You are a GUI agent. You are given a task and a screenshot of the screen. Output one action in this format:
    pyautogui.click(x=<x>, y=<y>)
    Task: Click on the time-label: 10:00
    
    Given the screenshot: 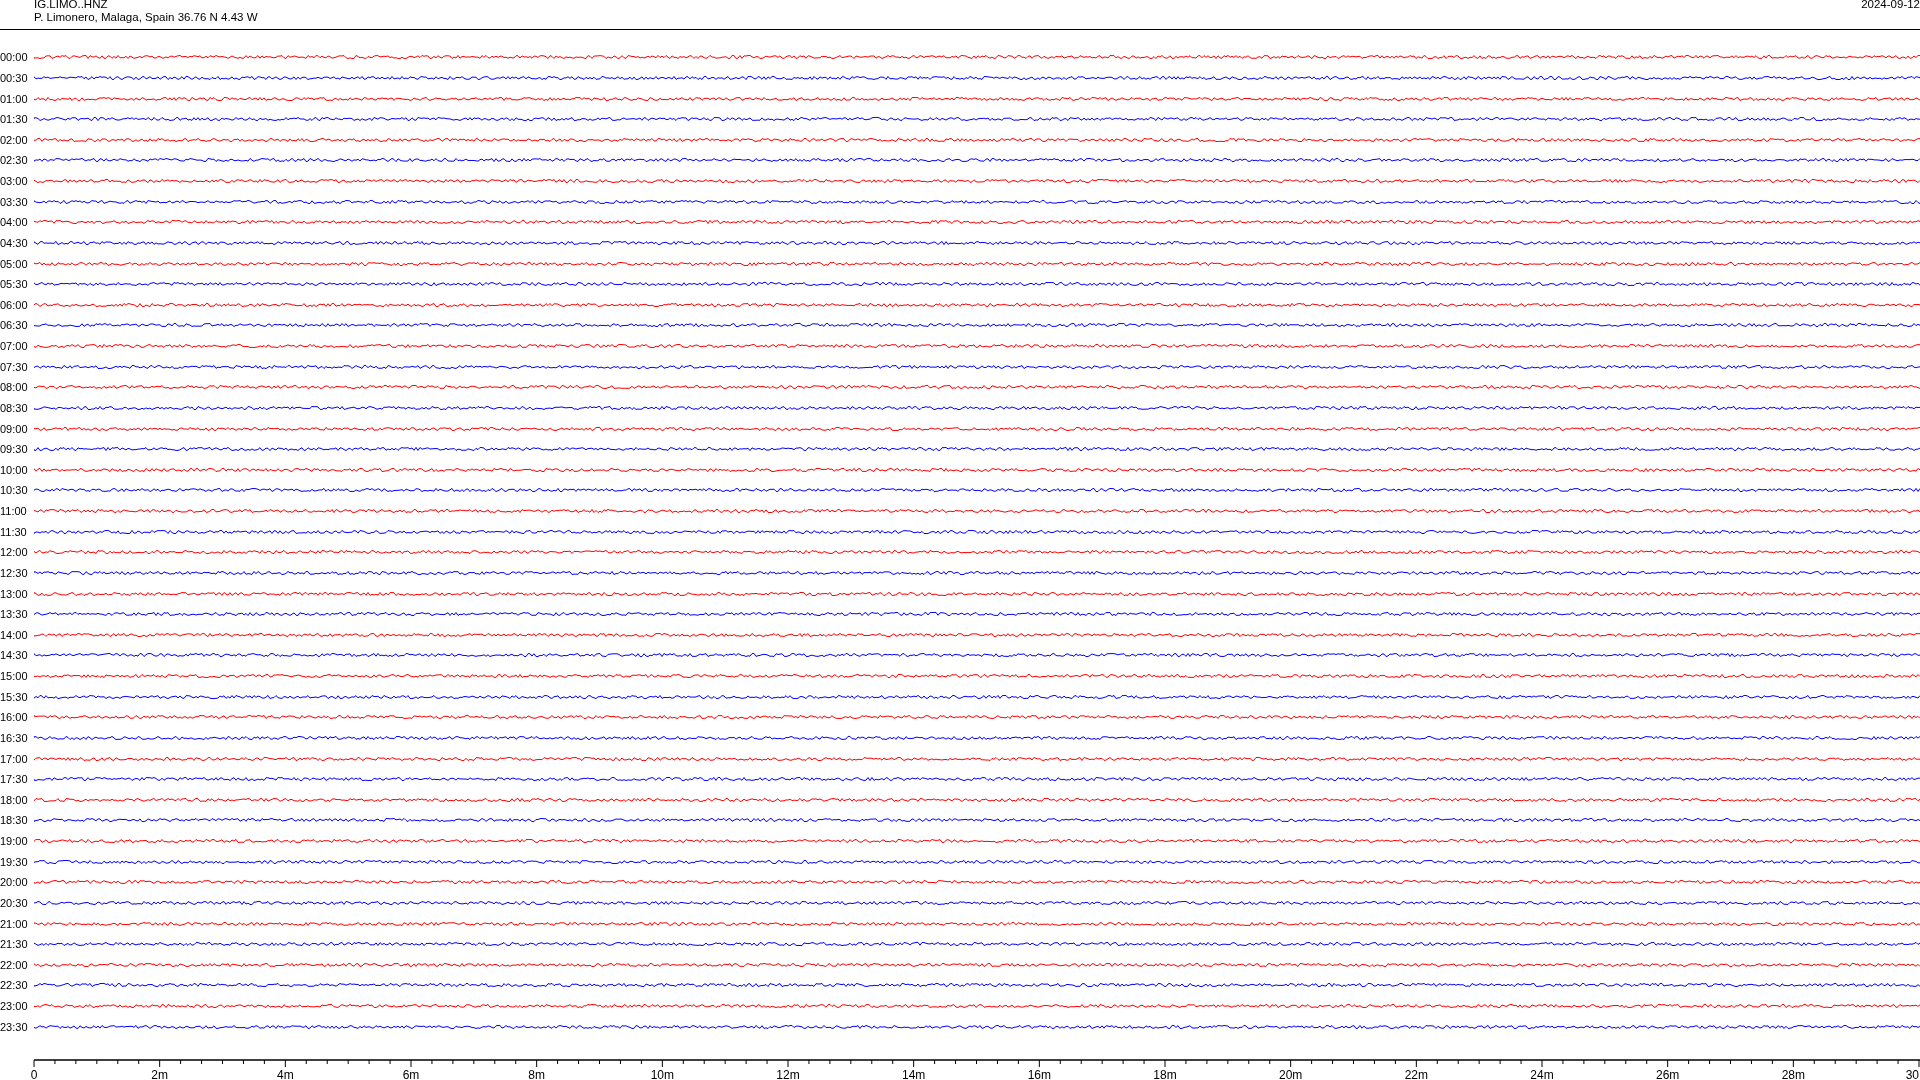 What is the action you would take?
    pyautogui.click(x=14, y=469)
    